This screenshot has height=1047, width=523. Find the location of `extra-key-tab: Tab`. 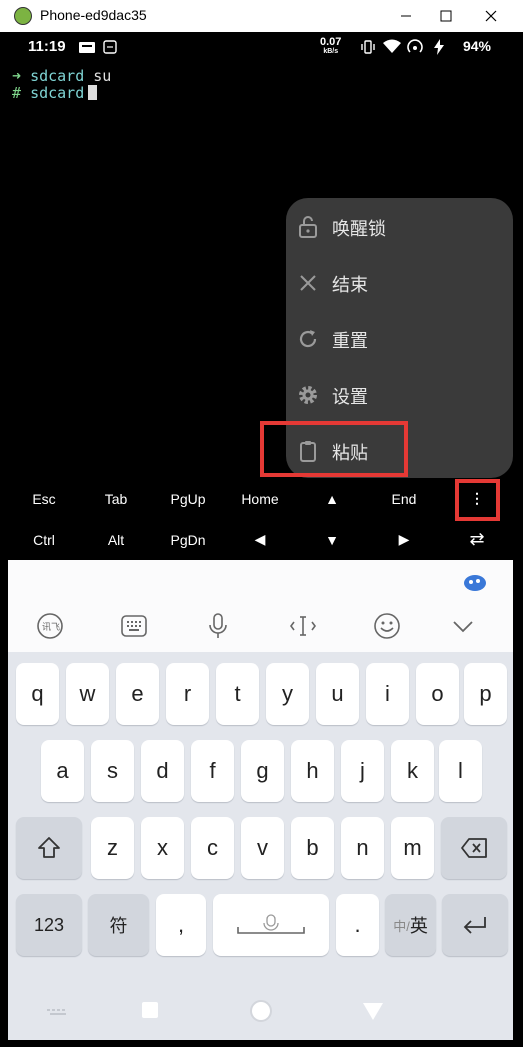

extra-key-tab: Tab is located at coordinates (116, 498).